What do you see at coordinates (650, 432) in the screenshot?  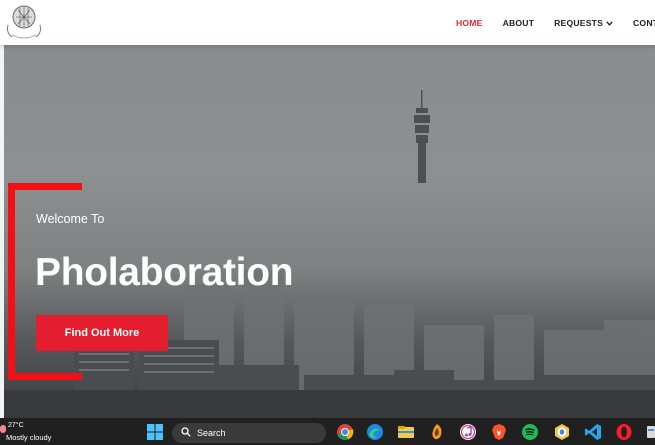 I see `app-edge-icon` at bounding box center [650, 432].